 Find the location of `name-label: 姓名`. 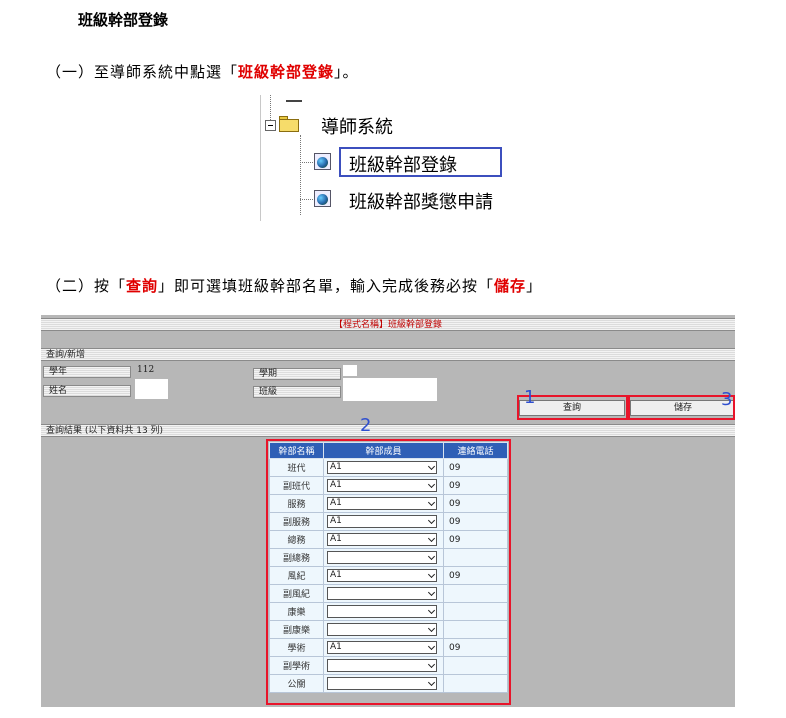

name-label: 姓名 is located at coordinates (87, 391).